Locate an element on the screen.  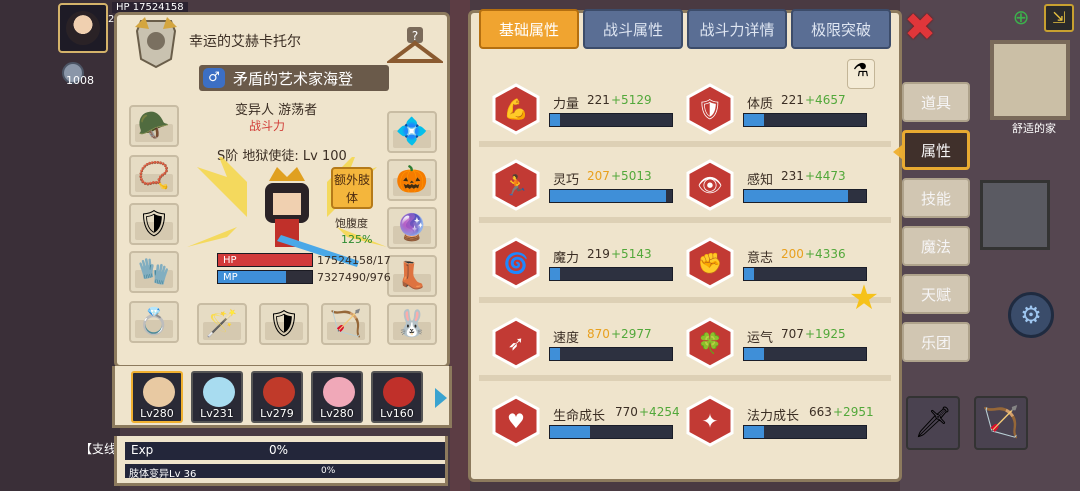
side-item-skills: 技能 is located at coordinates (936, 198).